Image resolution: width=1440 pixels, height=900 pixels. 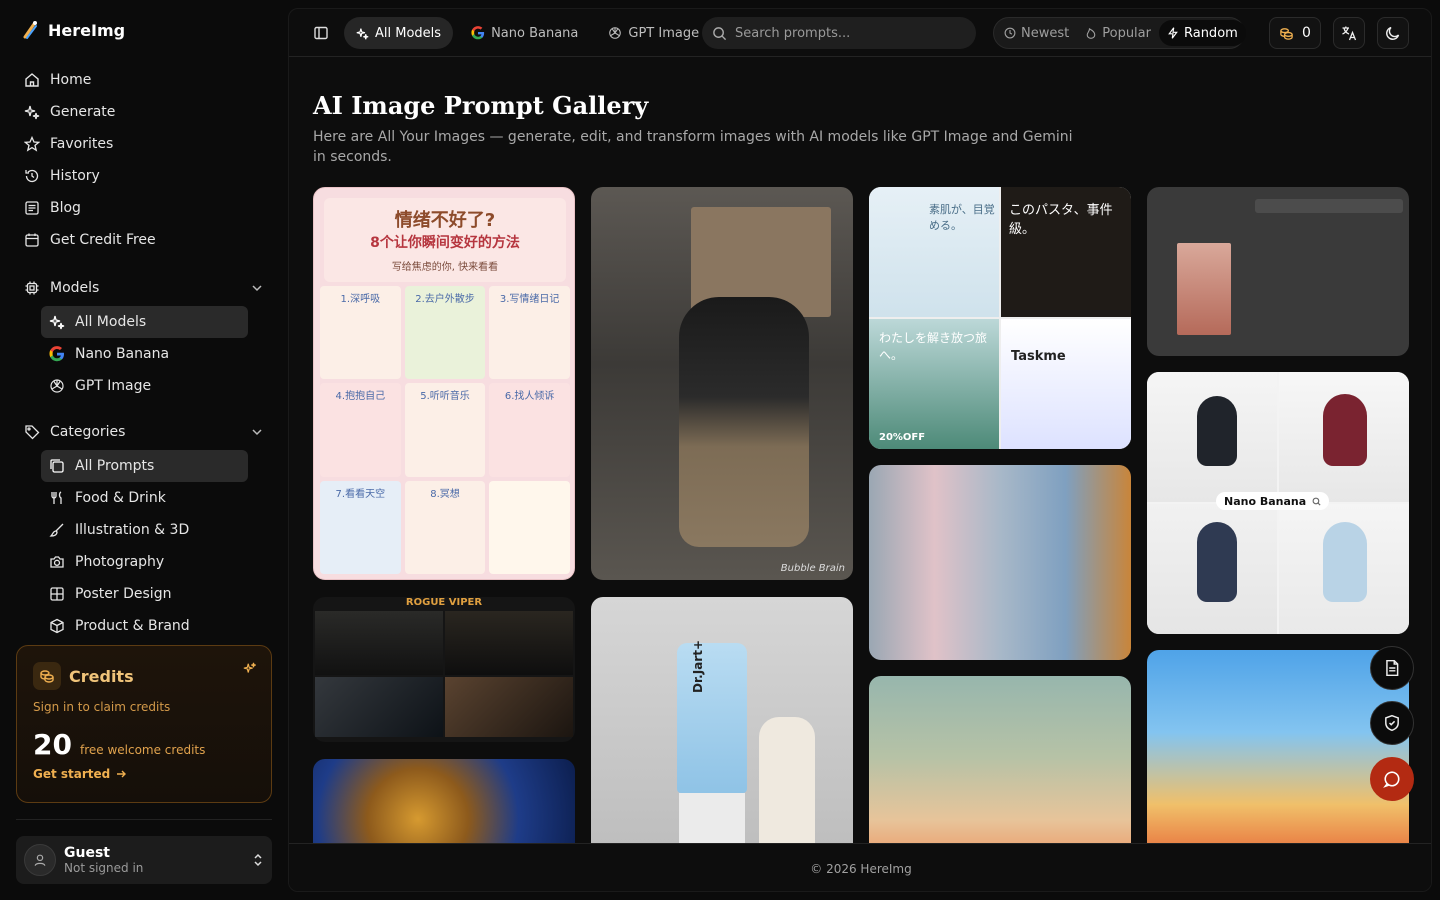 I want to click on card-text: 20%OFF, so click(x=902, y=437).